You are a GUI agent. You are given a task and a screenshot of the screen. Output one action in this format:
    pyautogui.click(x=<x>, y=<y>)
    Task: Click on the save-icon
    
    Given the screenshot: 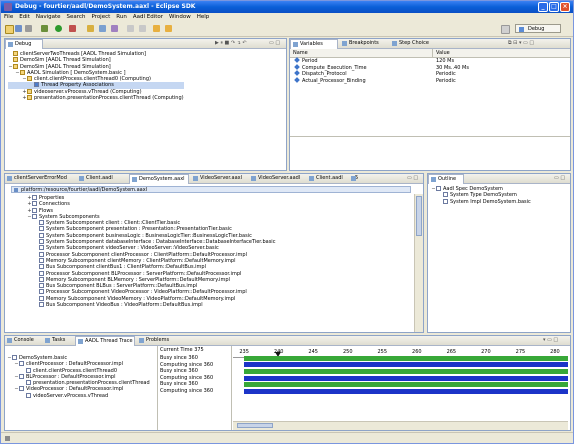 What is the action you would take?
    pyautogui.click(x=18, y=28)
    